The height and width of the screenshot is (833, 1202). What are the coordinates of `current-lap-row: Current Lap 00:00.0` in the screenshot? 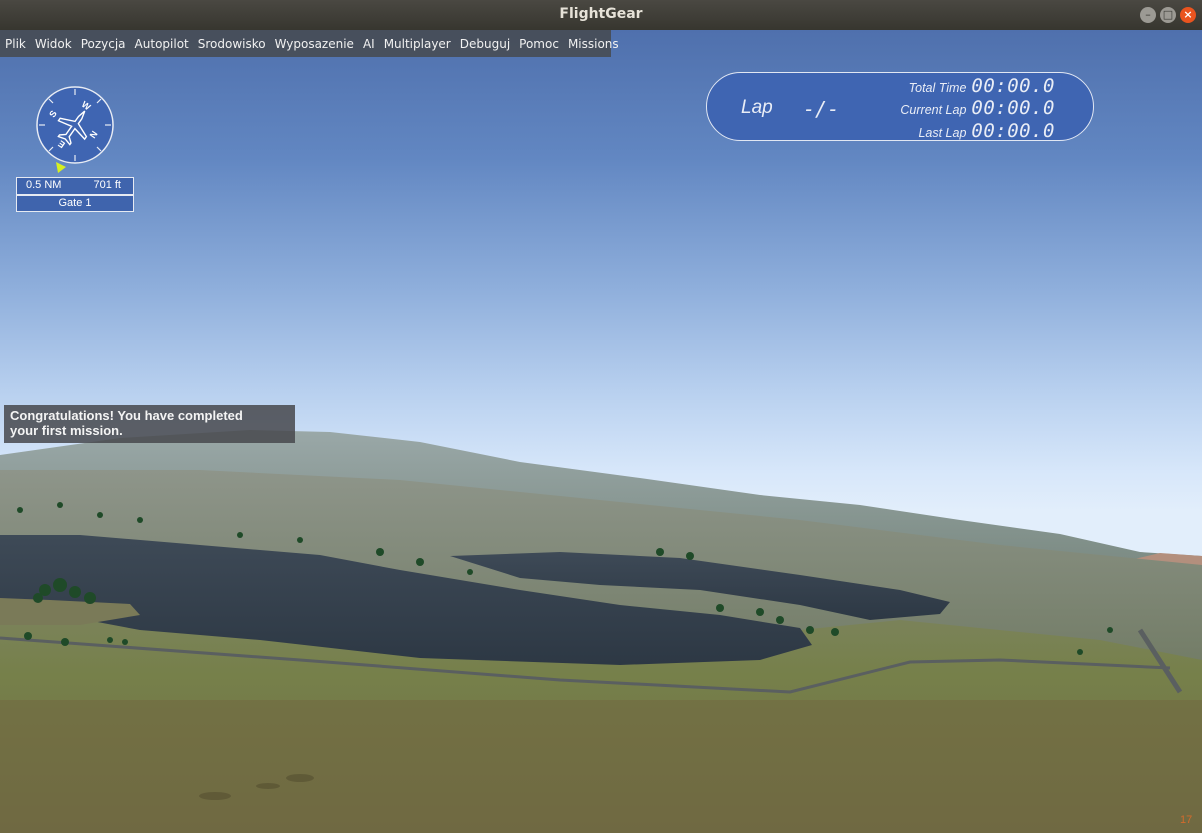 It's located at (977, 108).